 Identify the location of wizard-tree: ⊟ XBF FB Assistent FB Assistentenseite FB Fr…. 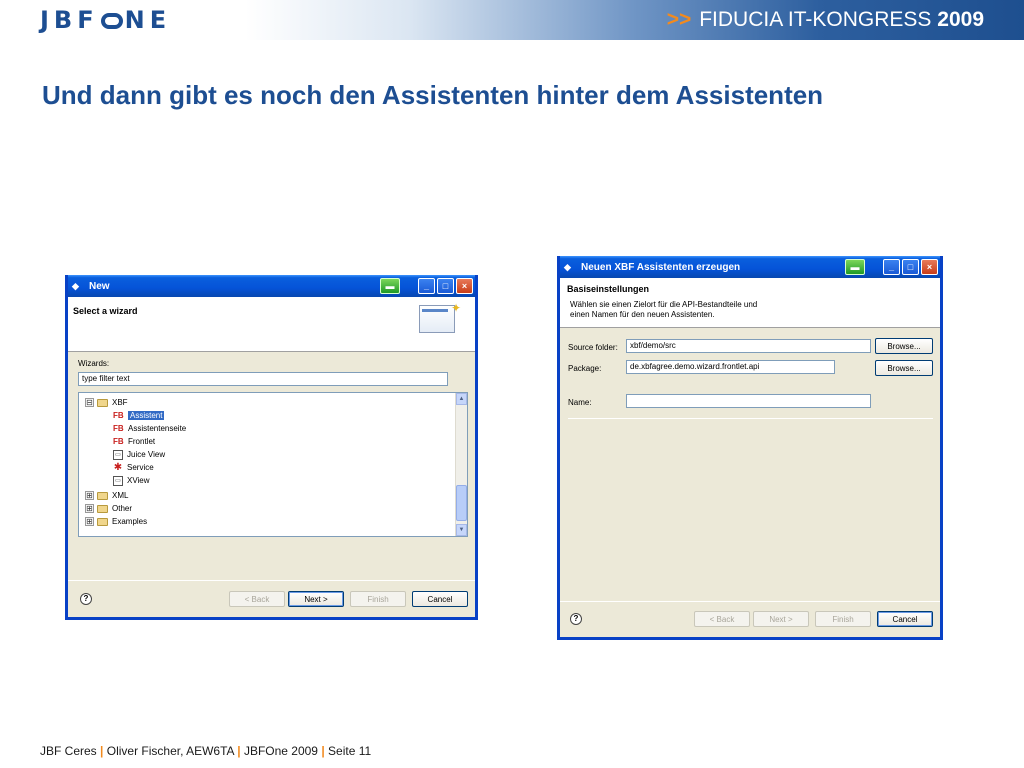
(273, 464).